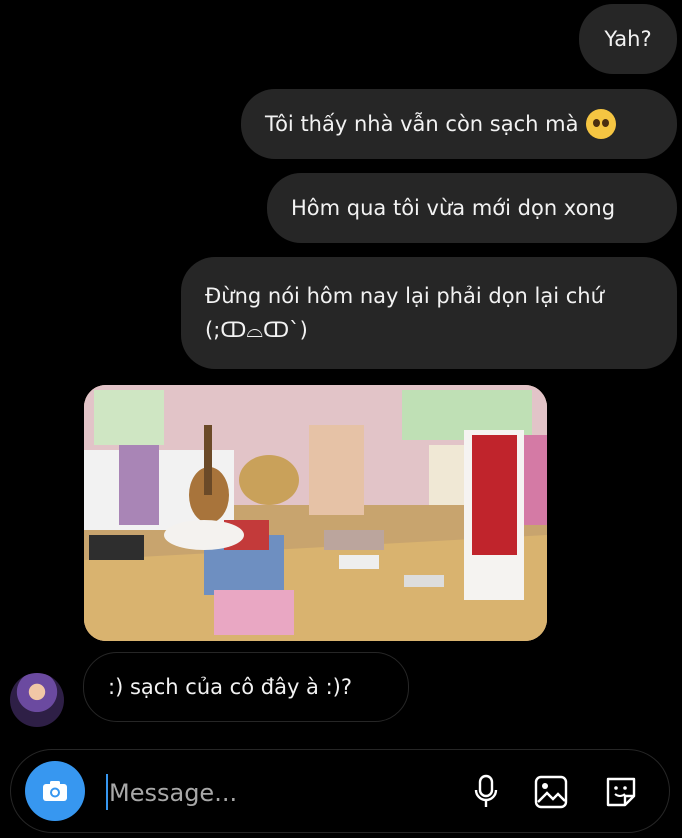 This screenshot has width=682, height=838. I want to click on camera-button, so click(55, 791).